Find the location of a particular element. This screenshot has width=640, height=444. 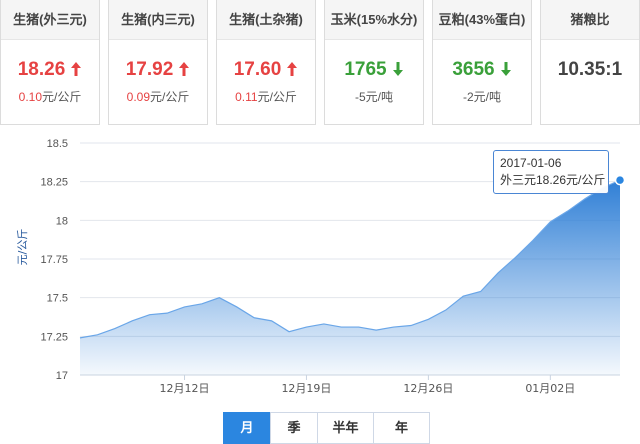

x-tick-label: 12月19日 is located at coordinates (306, 388).